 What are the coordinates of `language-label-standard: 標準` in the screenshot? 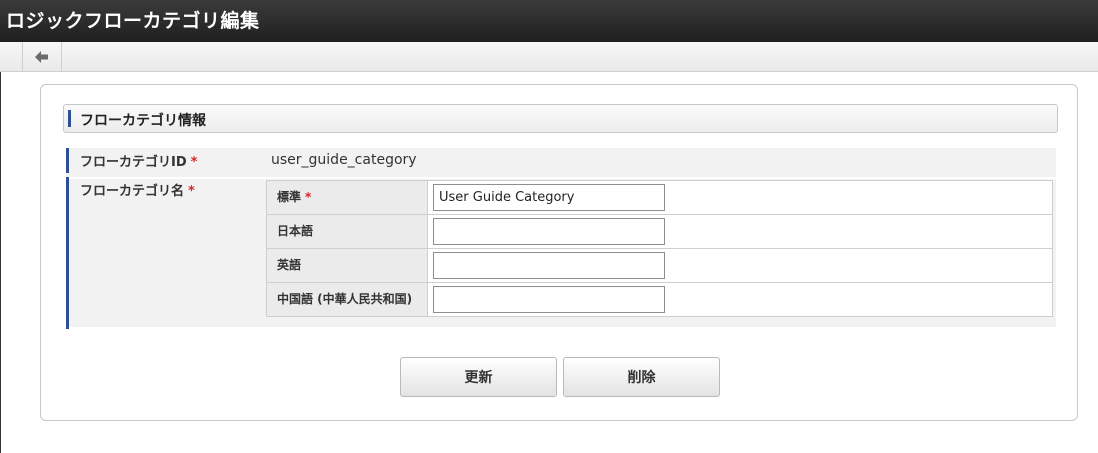 It's located at (289, 197).